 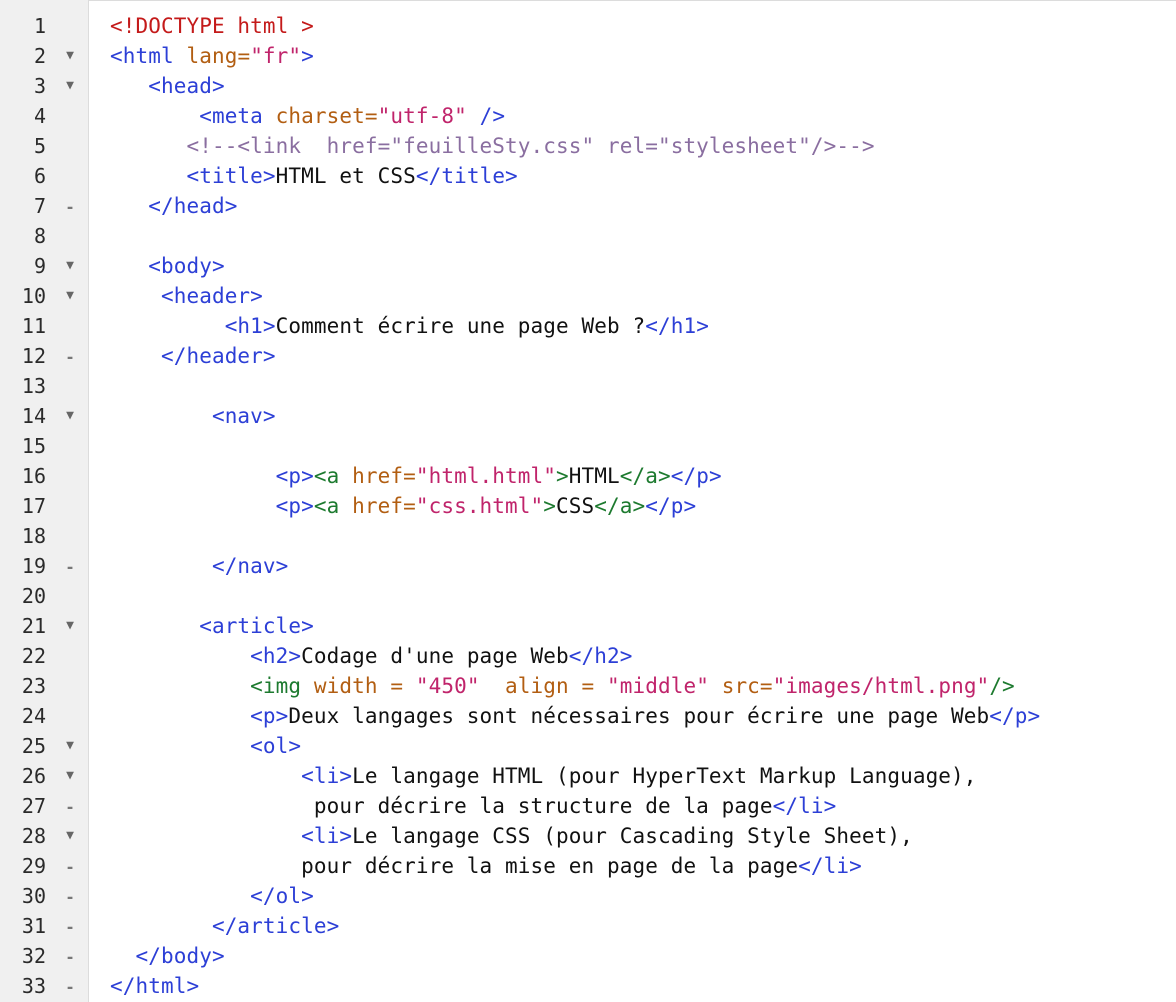 What do you see at coordinates (33, 836) in the screenshot?
I see `line-number: 28` at bounding box center [33, 836].